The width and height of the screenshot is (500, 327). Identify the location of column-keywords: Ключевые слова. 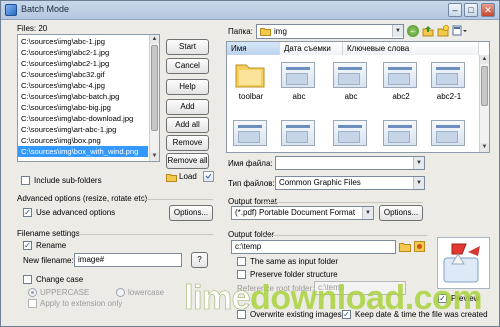
(411, 48).